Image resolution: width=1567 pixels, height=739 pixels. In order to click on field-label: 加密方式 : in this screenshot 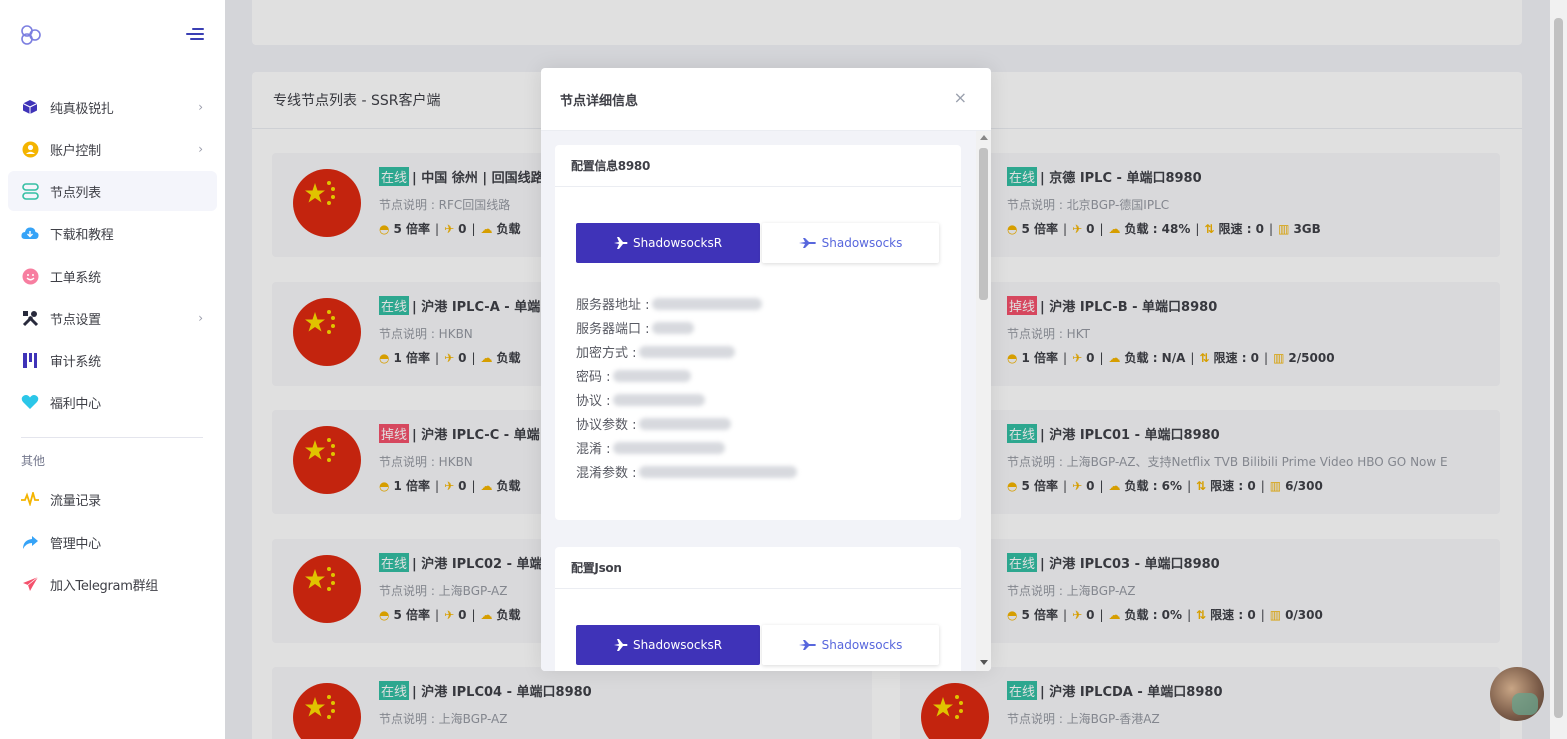, I will do `click(606, 353)`.